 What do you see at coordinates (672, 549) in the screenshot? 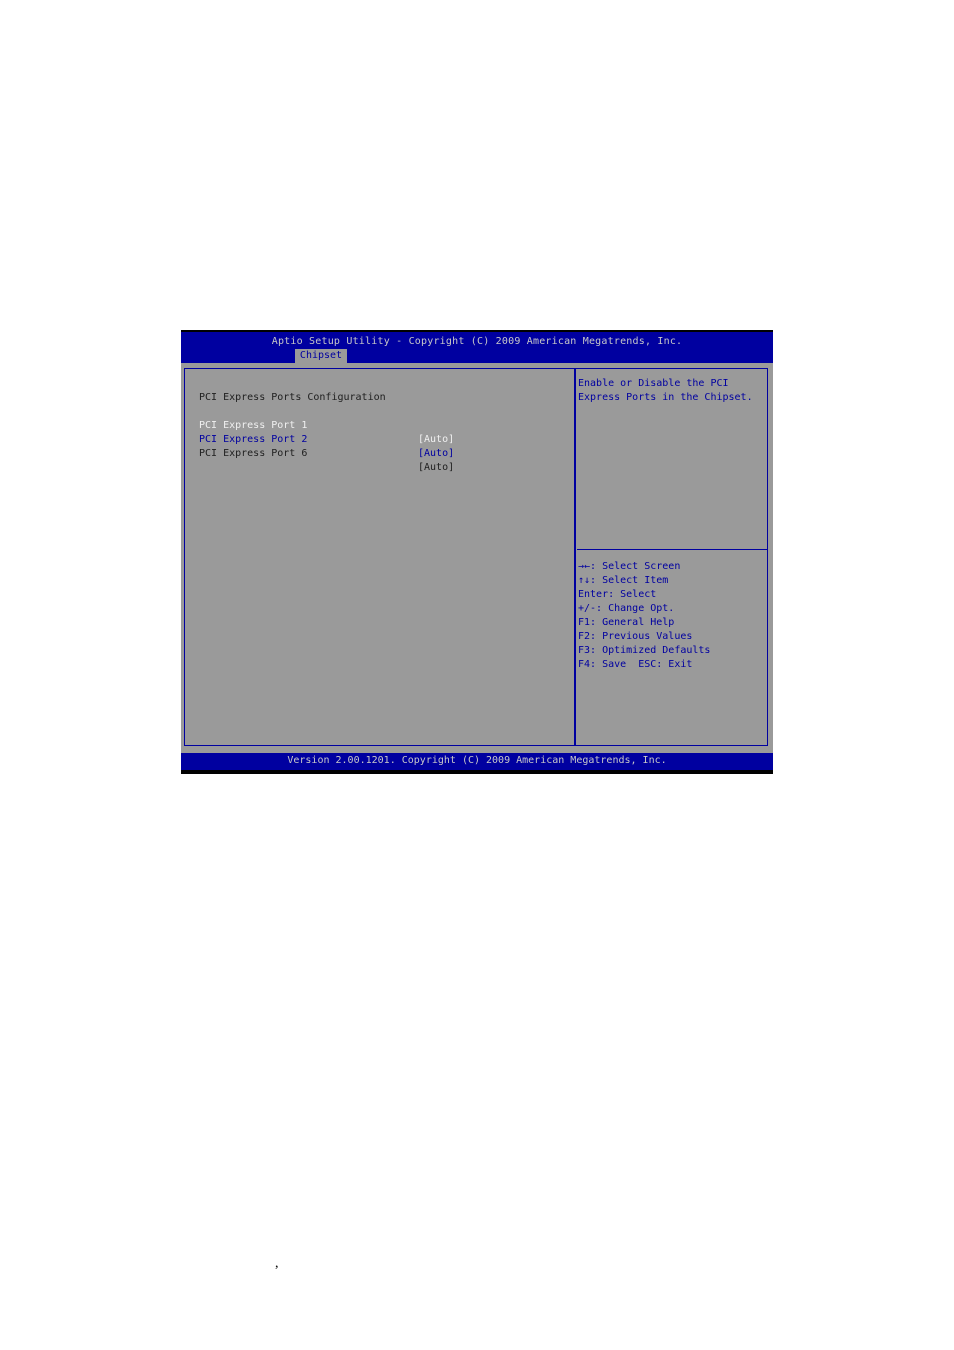
I see `help-divider` at bounding box center [672, 549].